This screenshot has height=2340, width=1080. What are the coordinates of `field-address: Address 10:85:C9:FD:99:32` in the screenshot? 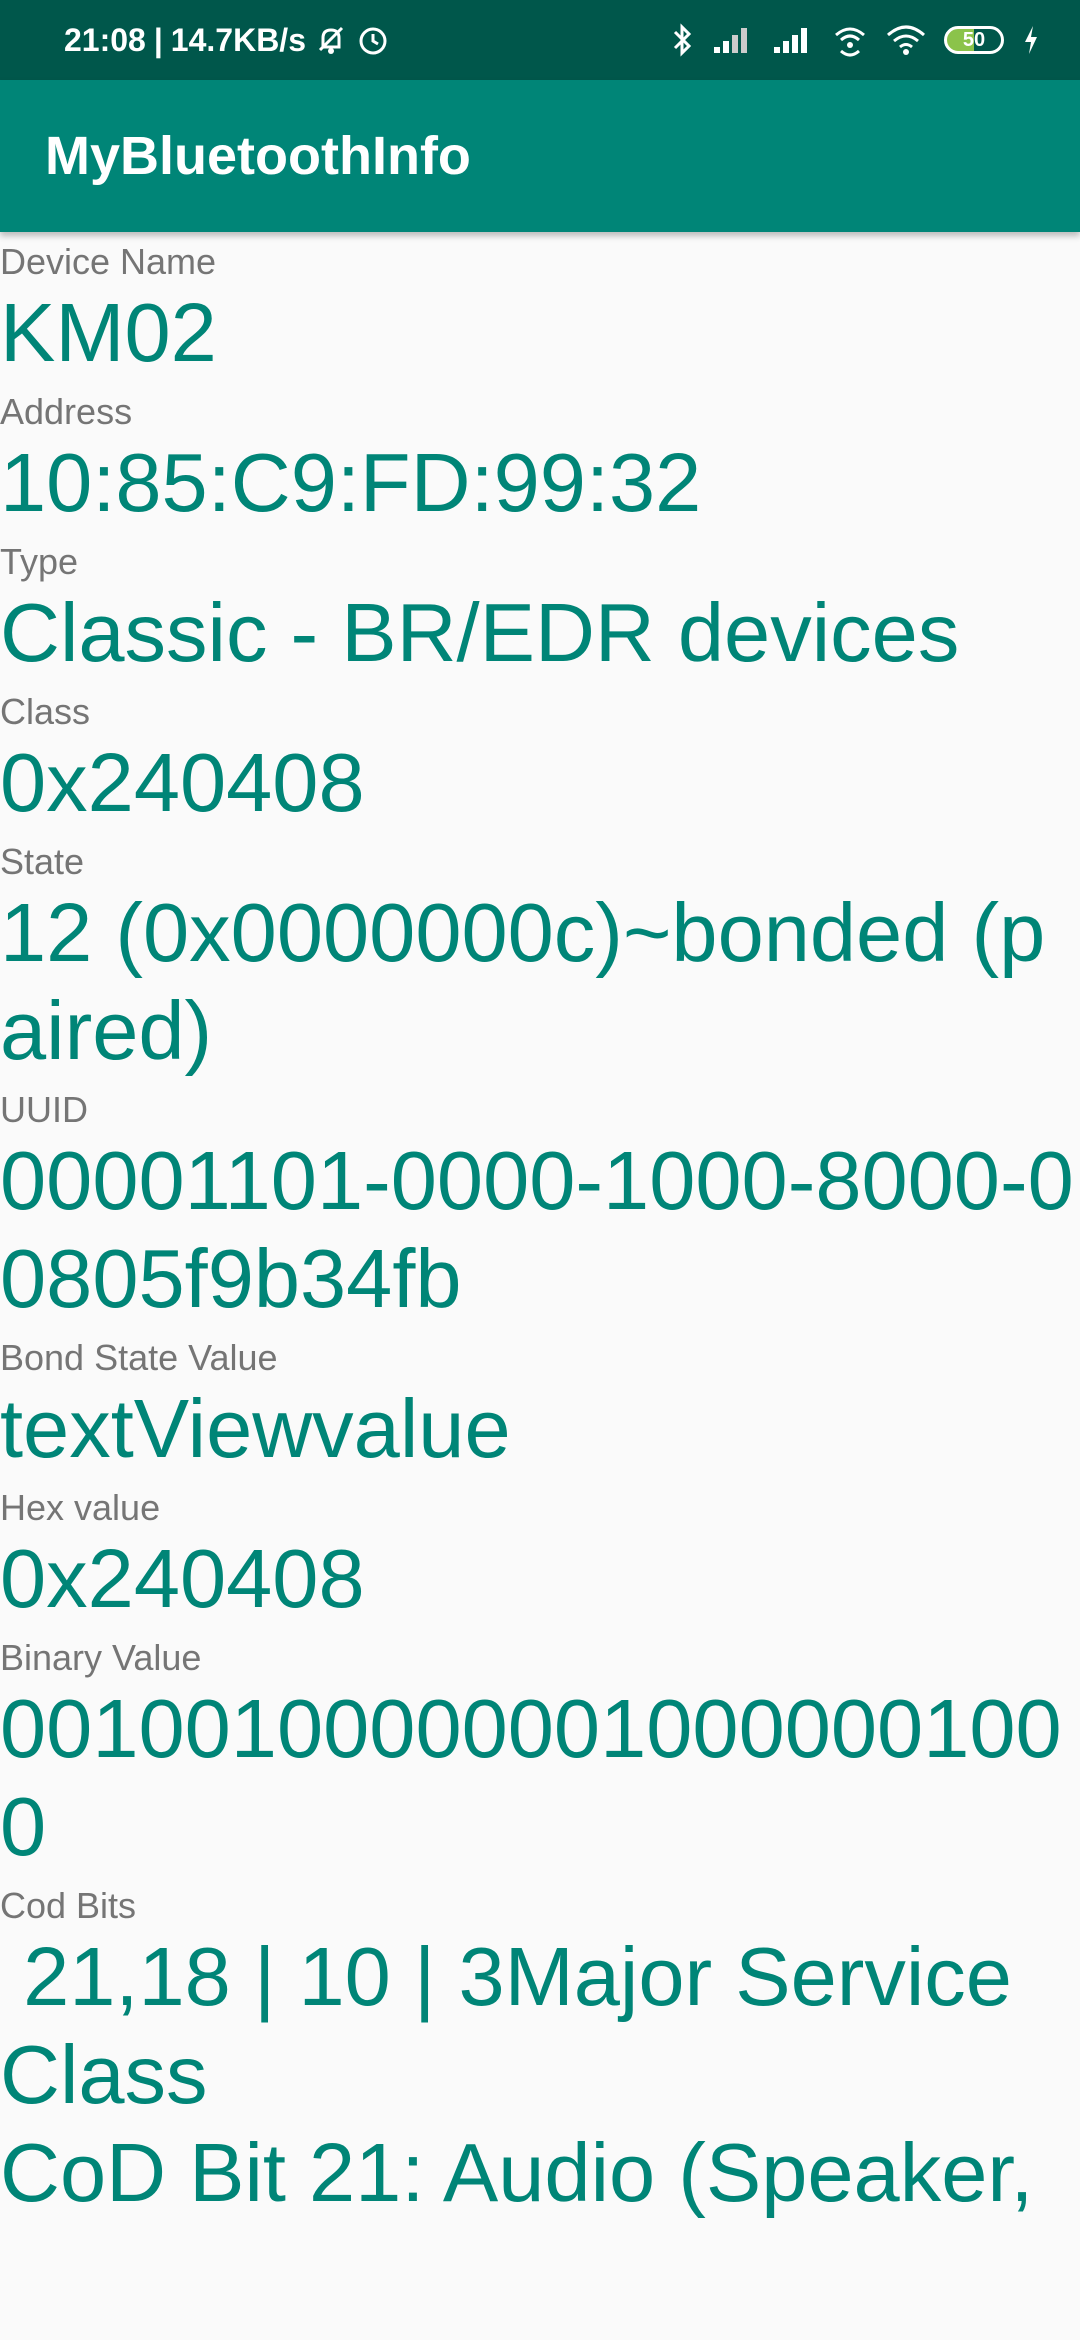 It's located at (540, 461).